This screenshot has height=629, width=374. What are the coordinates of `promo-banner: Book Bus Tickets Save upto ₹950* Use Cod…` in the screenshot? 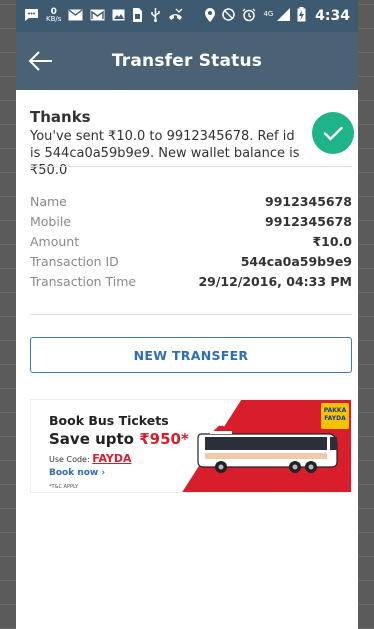 It's located at (191, 446).